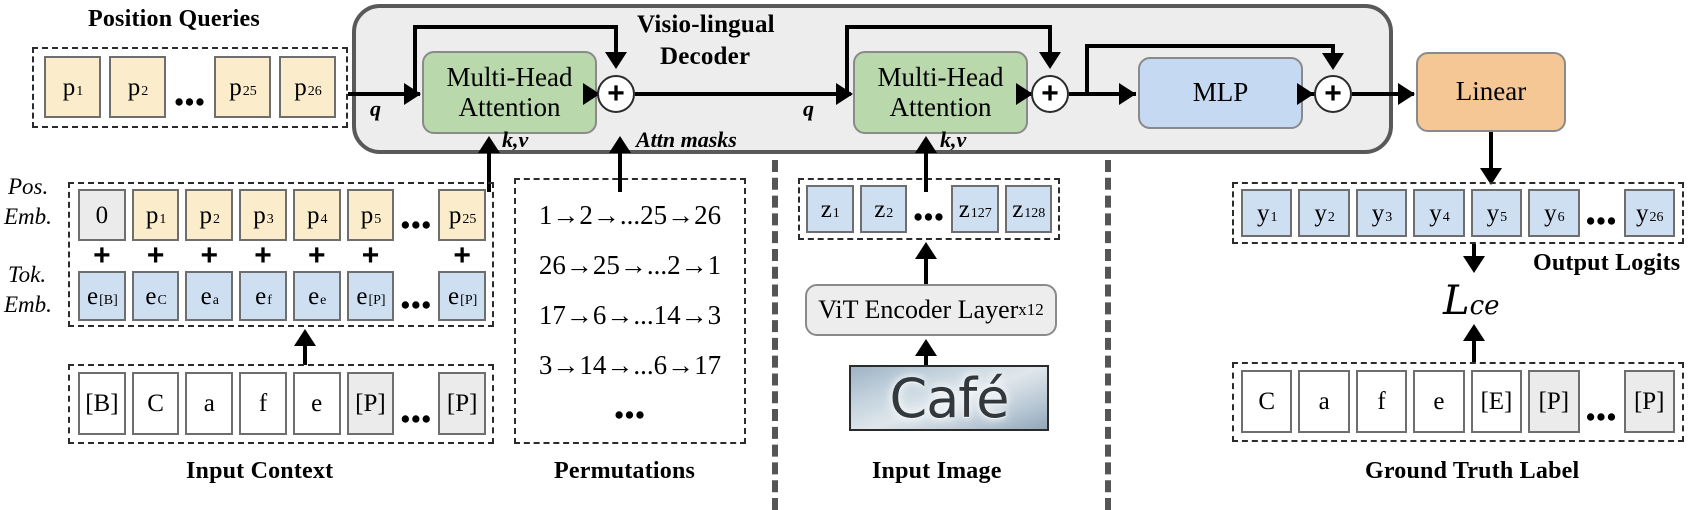 This screenshot has width=1704, height=510. What do you see at coordinates (926, 347) in the screenshot?
I see `arrow-image-to-vit` at bounding box center [926, 347].